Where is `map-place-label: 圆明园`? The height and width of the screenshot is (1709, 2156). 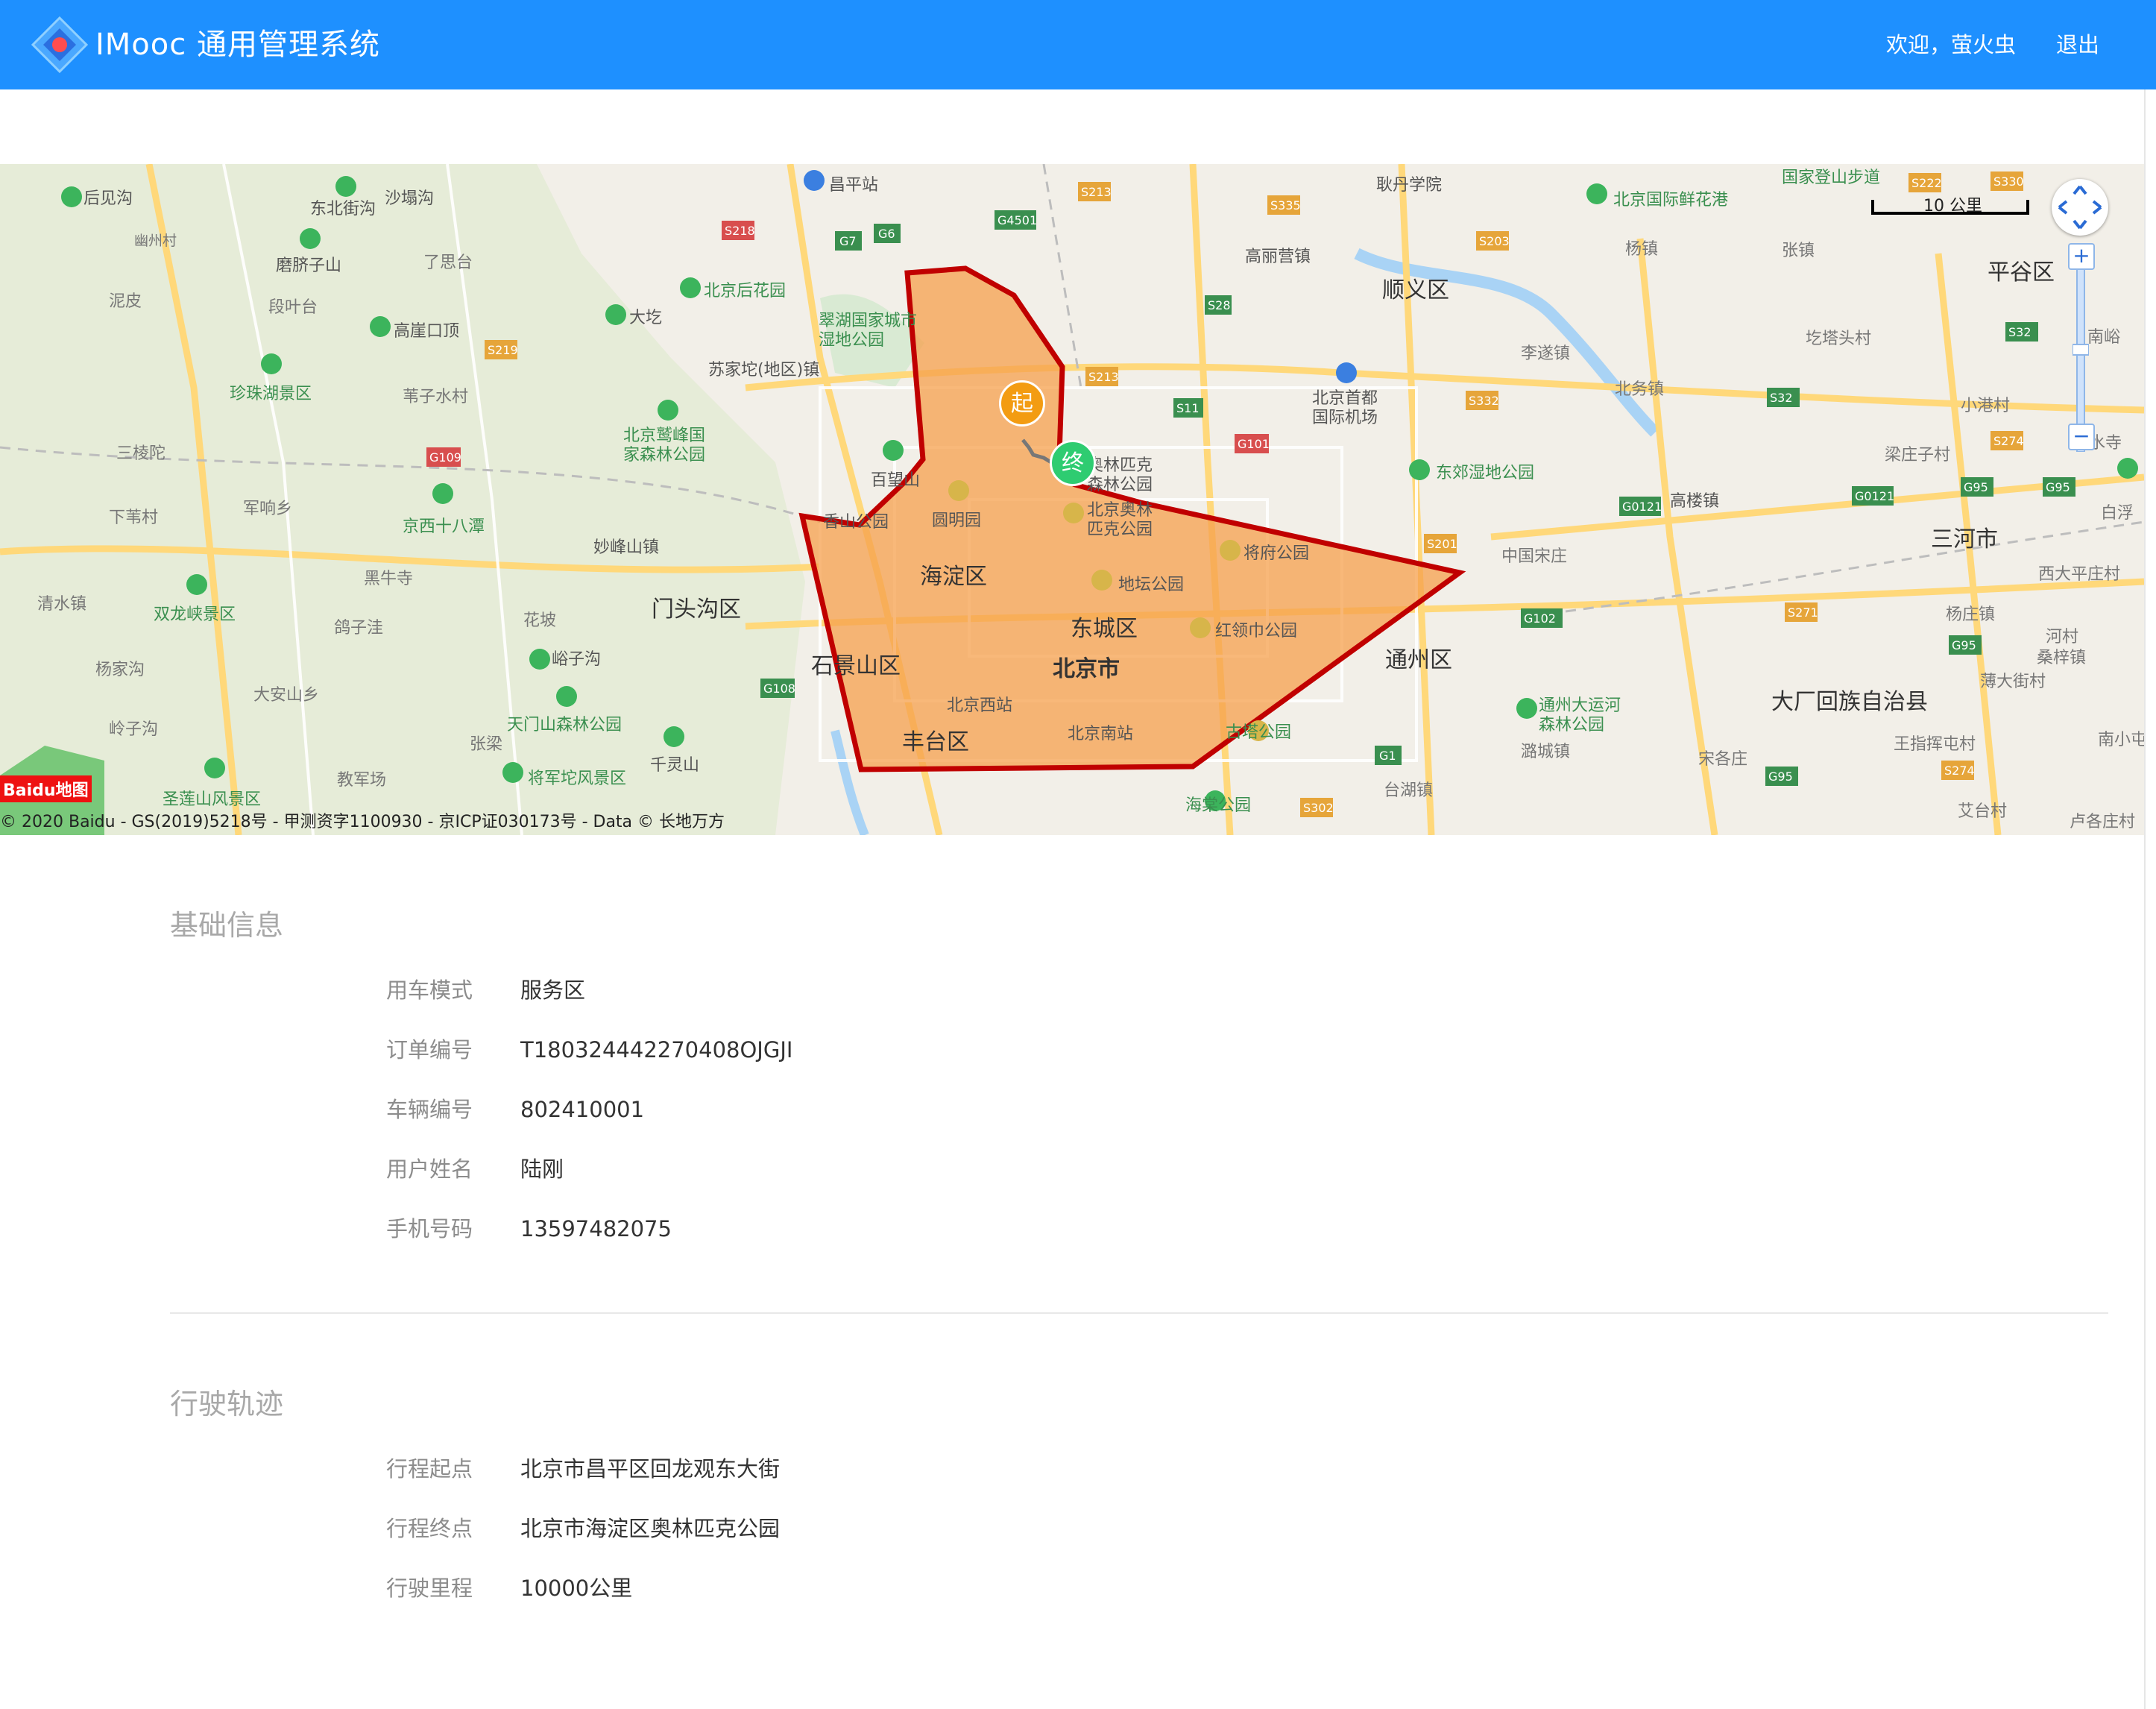
map-place-label: 圆明园 is located at coordinates (957, 521).